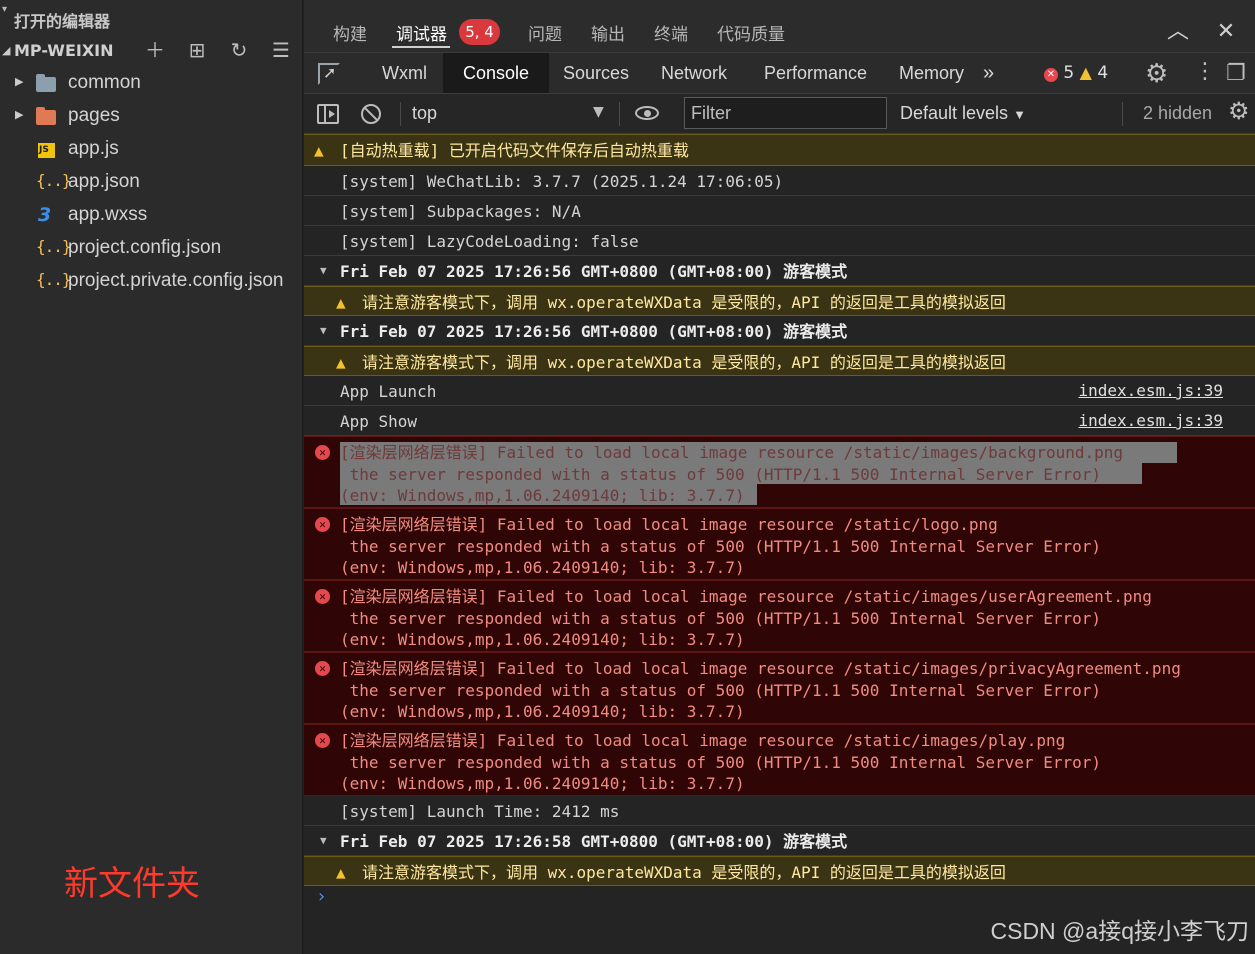 Image resolution: width=1255 pixels, height=954 pixels. What do you see at coordinates (479, 32) in the screenshot?
I see `debugger-count-badge: 5, 4` at bounding box center [479, 32].